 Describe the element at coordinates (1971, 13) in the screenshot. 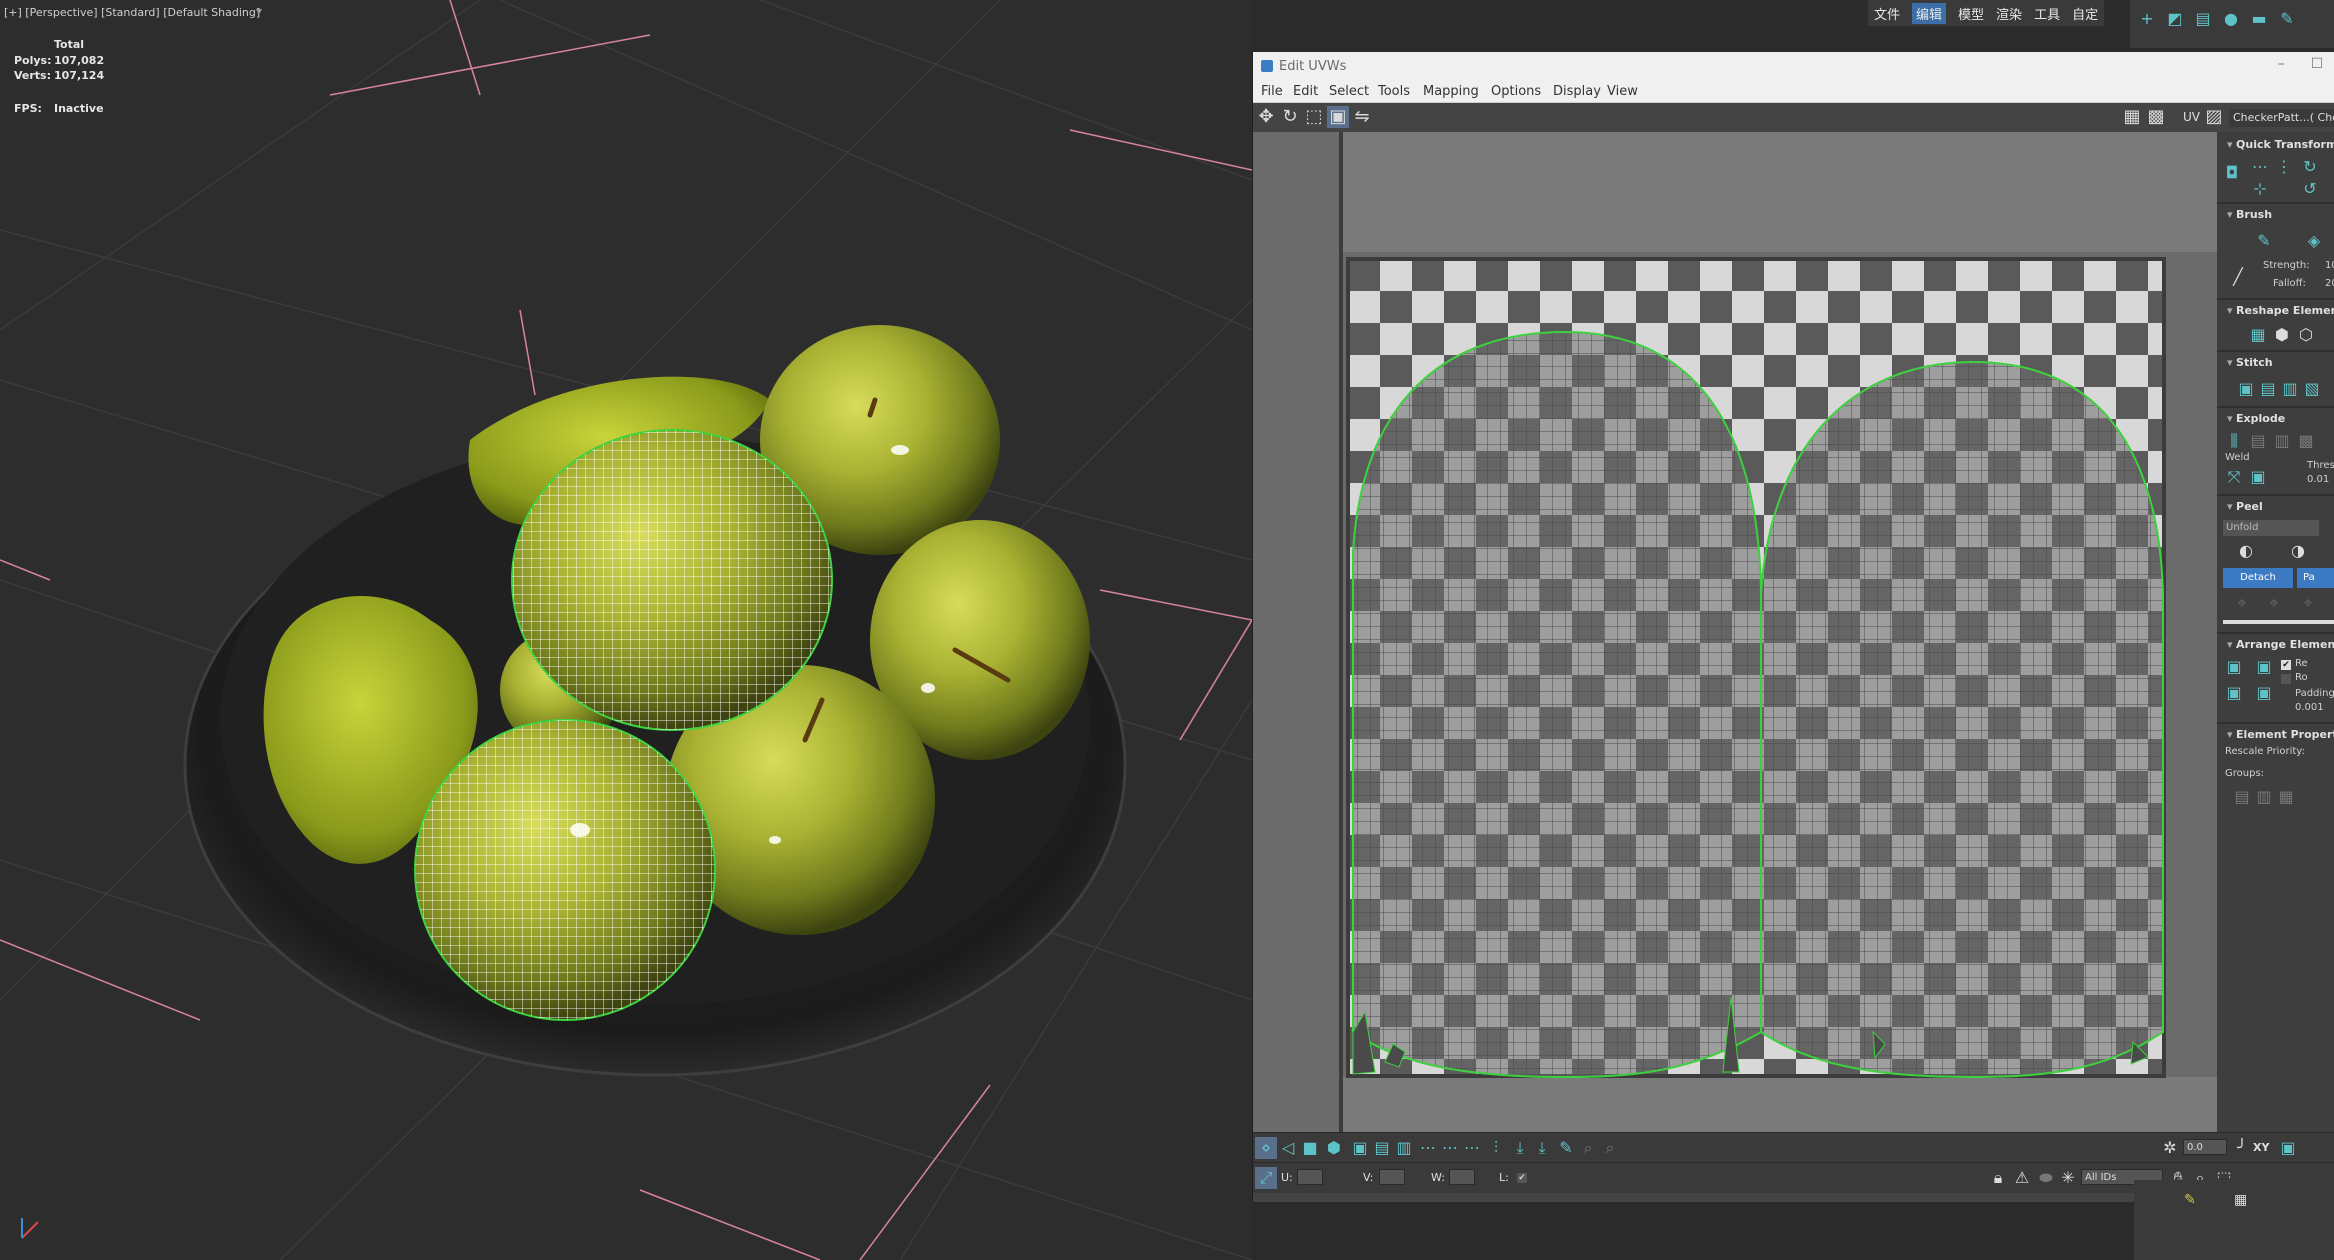

I see `menu-model: 模型` at that location.